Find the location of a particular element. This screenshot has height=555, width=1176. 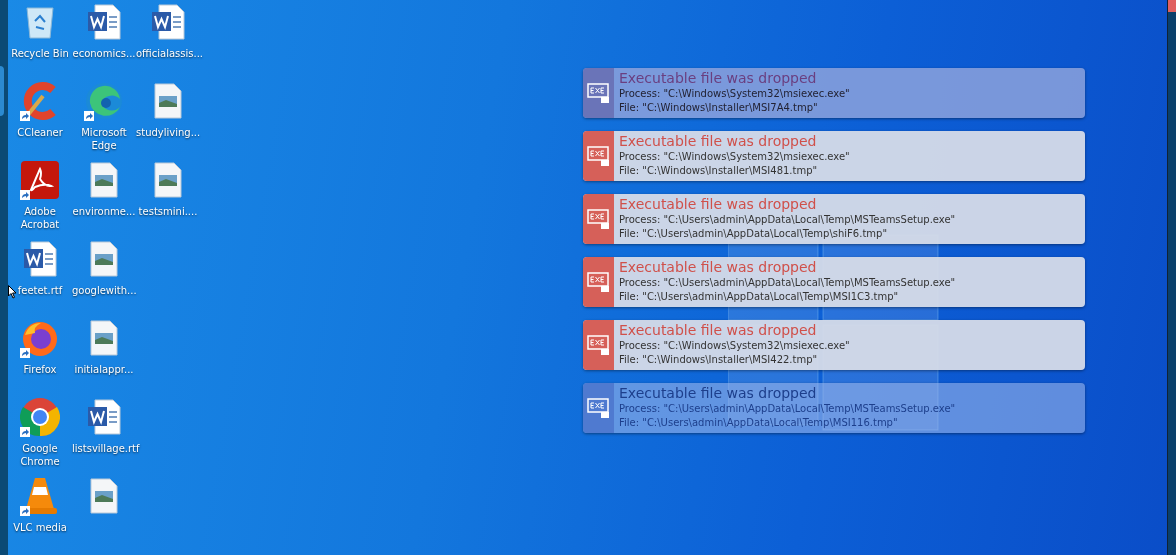

firefox-icon is located at coordinates (40, 338).